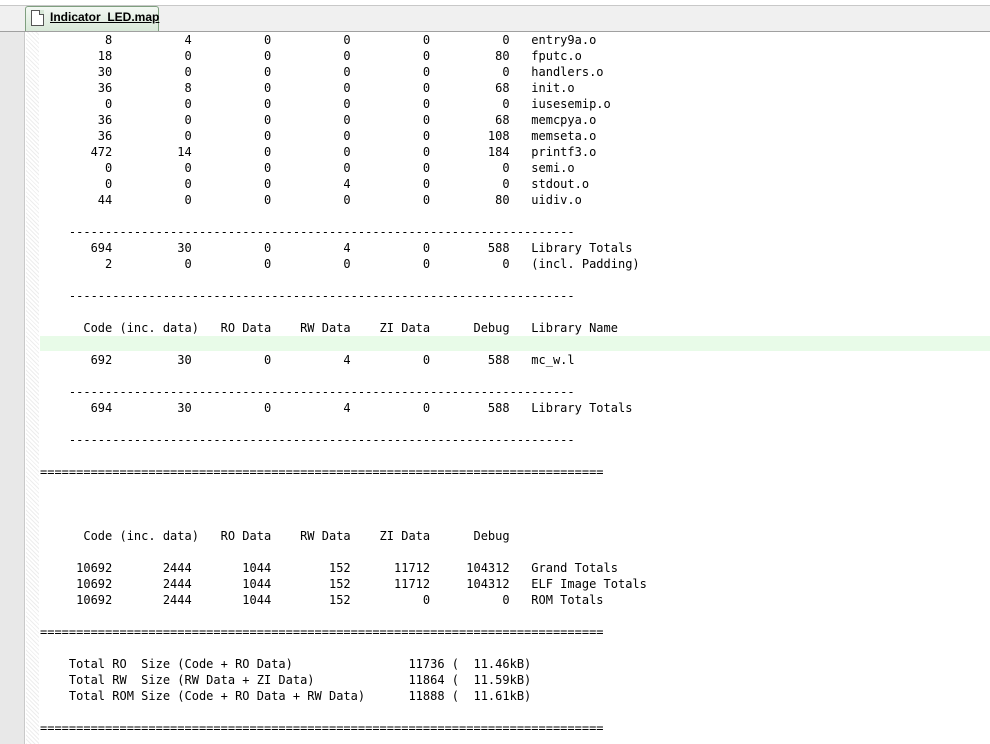 The height and width of the screenshot is (744, 990). Describe the element at coordinates (515, 168) in the screenshot. I see `text-line: 0 0 0 0 0 0 semi.o` at that location.